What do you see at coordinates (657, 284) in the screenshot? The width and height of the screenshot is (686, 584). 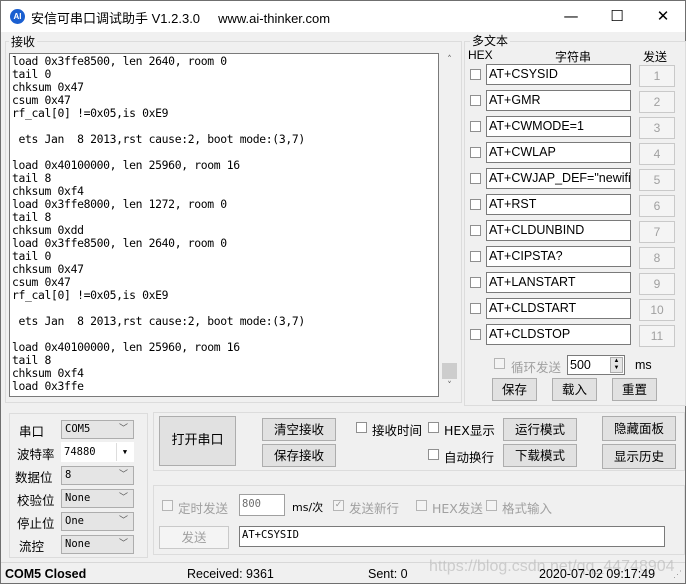 I see `multitext-send-button: 9` at bounding box center [657, 284].